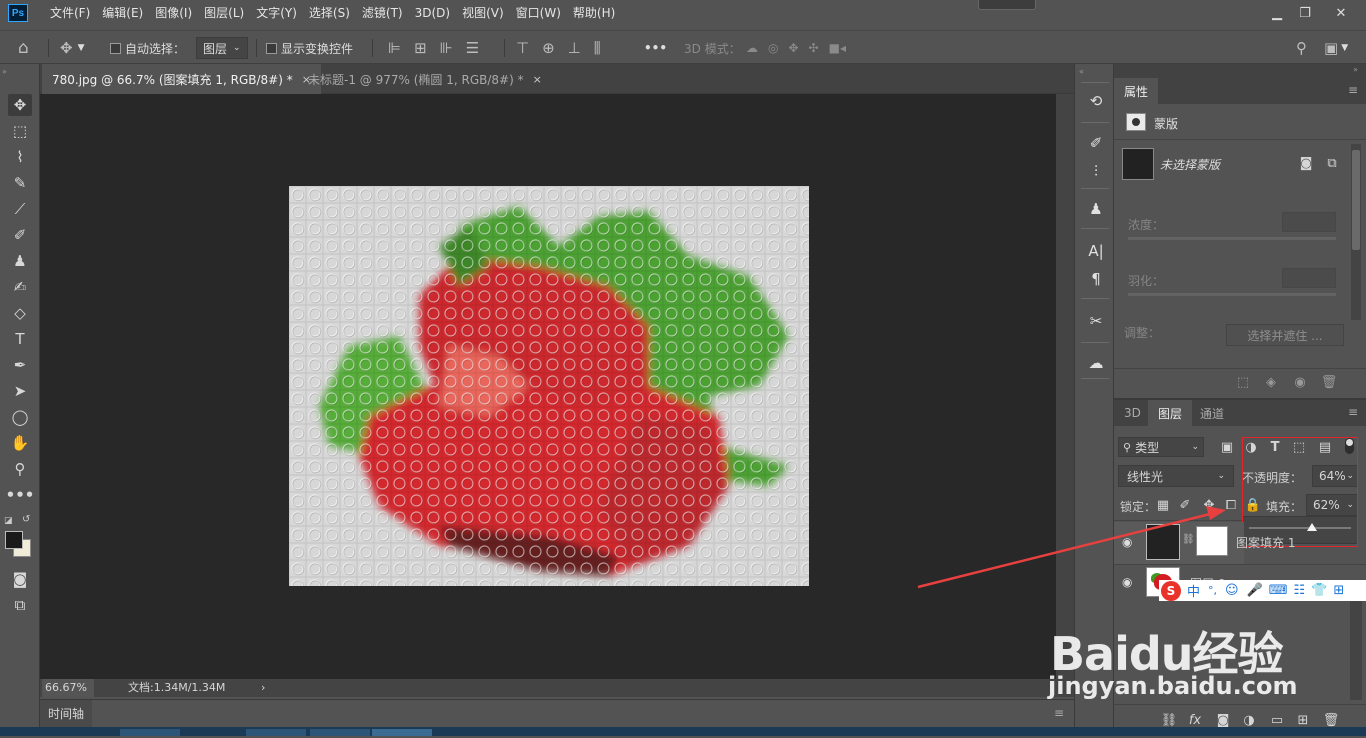 The image size is (1366, 738). Describe the element at coordinates (147, 48) in the screenshot. I see `auto-select-checkbox: 自动选择：` at that location.